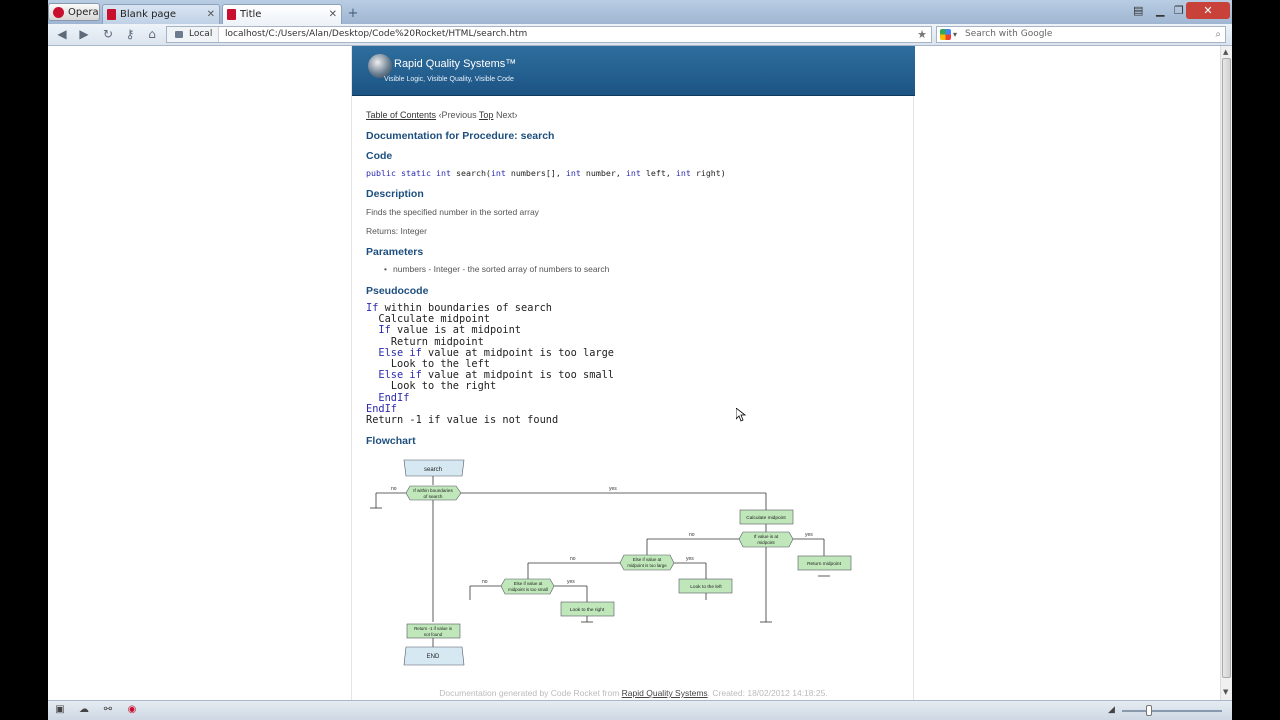 The height and width of the screenshot is (720, 1280). I want to click on scroll-down-icon: ▼, so click(1225, 692).